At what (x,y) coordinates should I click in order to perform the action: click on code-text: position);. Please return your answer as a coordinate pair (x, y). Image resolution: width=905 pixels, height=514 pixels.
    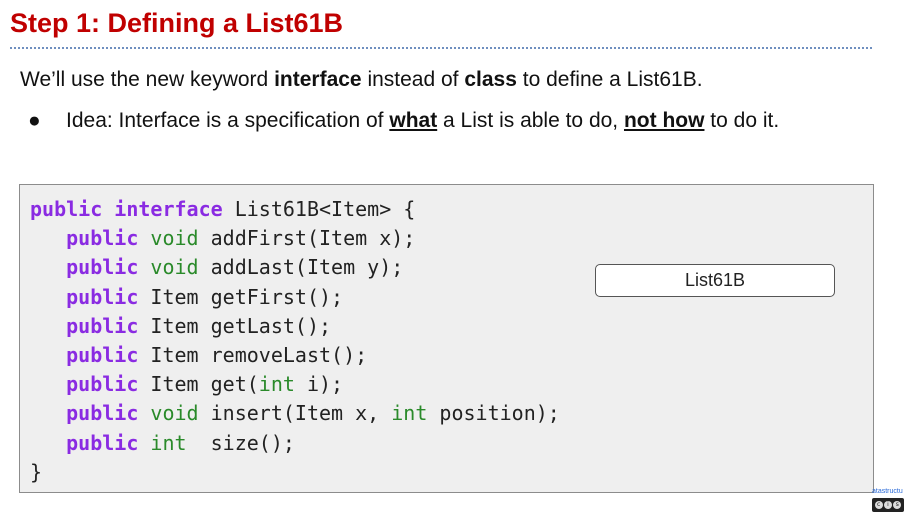
    Looking at the image, I should click on (493, 413).